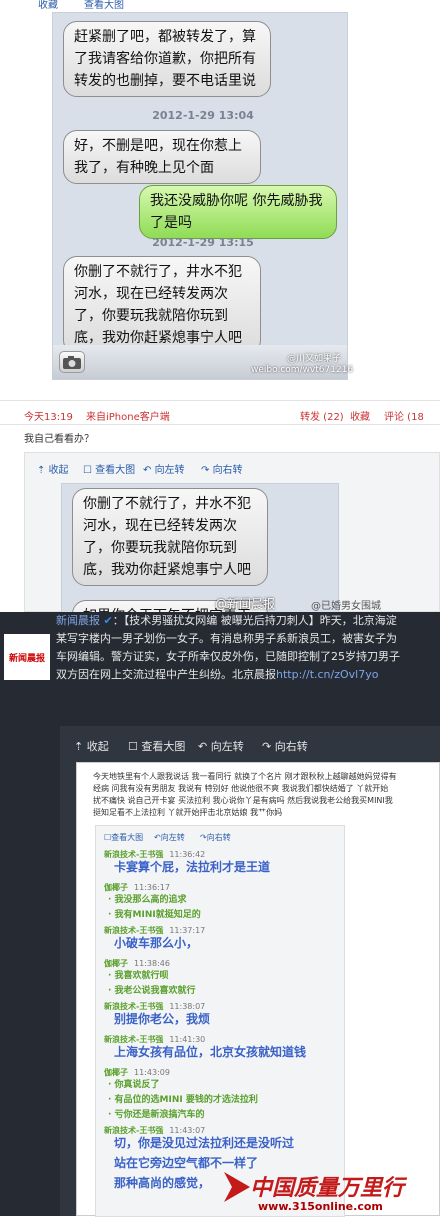  What do you see at coordinates (72, 362) in the screenshot?
I see `camera-icon` at bounding box center [72, 362].